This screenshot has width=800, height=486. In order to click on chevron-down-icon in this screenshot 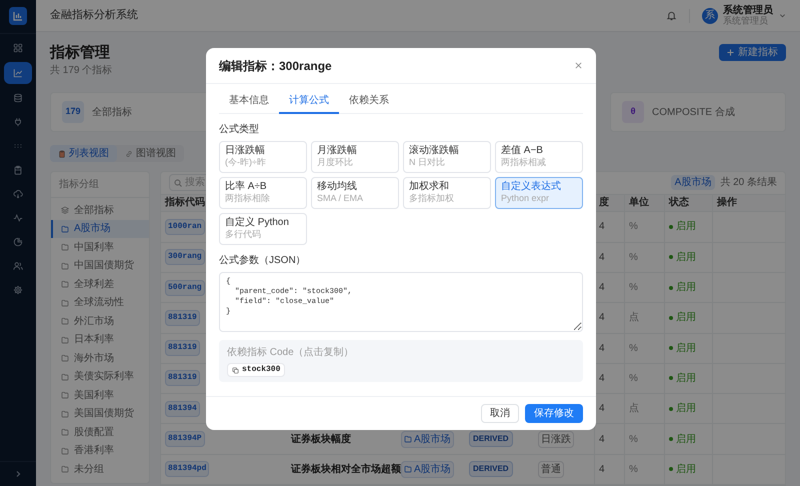, I will do `click(782, 15)`.